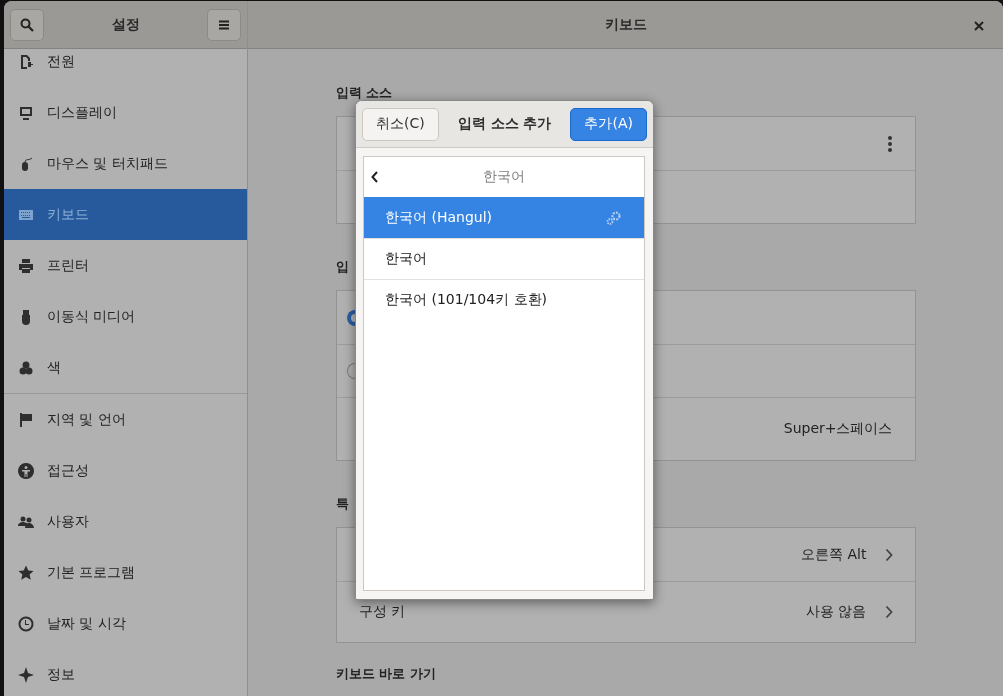 This screenshot has height=696, width=1003. I want to click on battery-icon, so click(26, 61).